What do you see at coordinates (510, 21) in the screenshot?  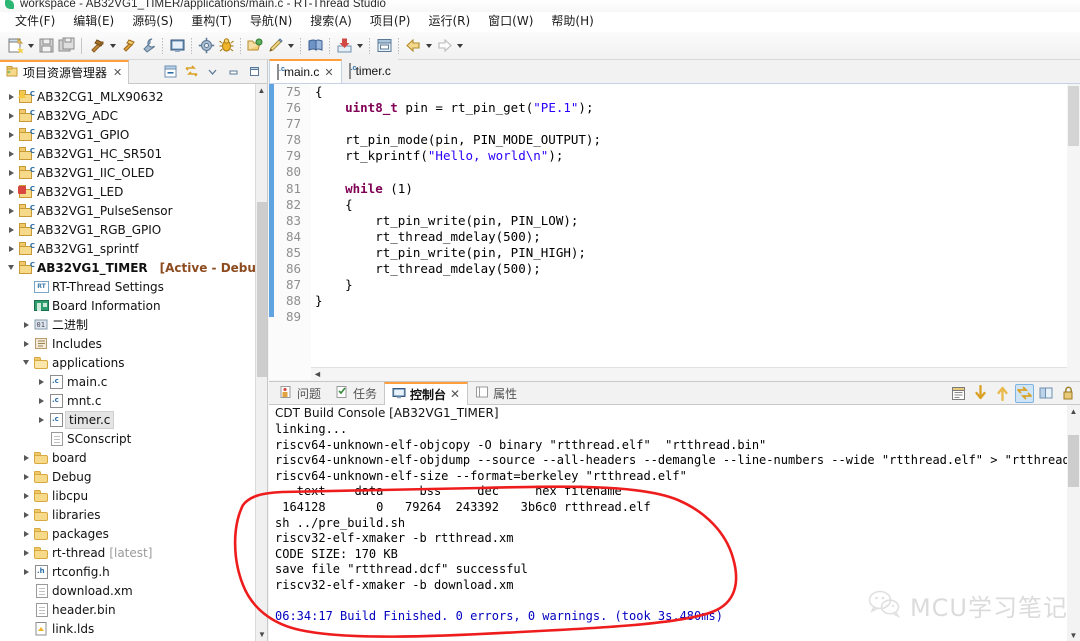 I see `menu-window: 窗口(W)` at bounding box center [510, 21].